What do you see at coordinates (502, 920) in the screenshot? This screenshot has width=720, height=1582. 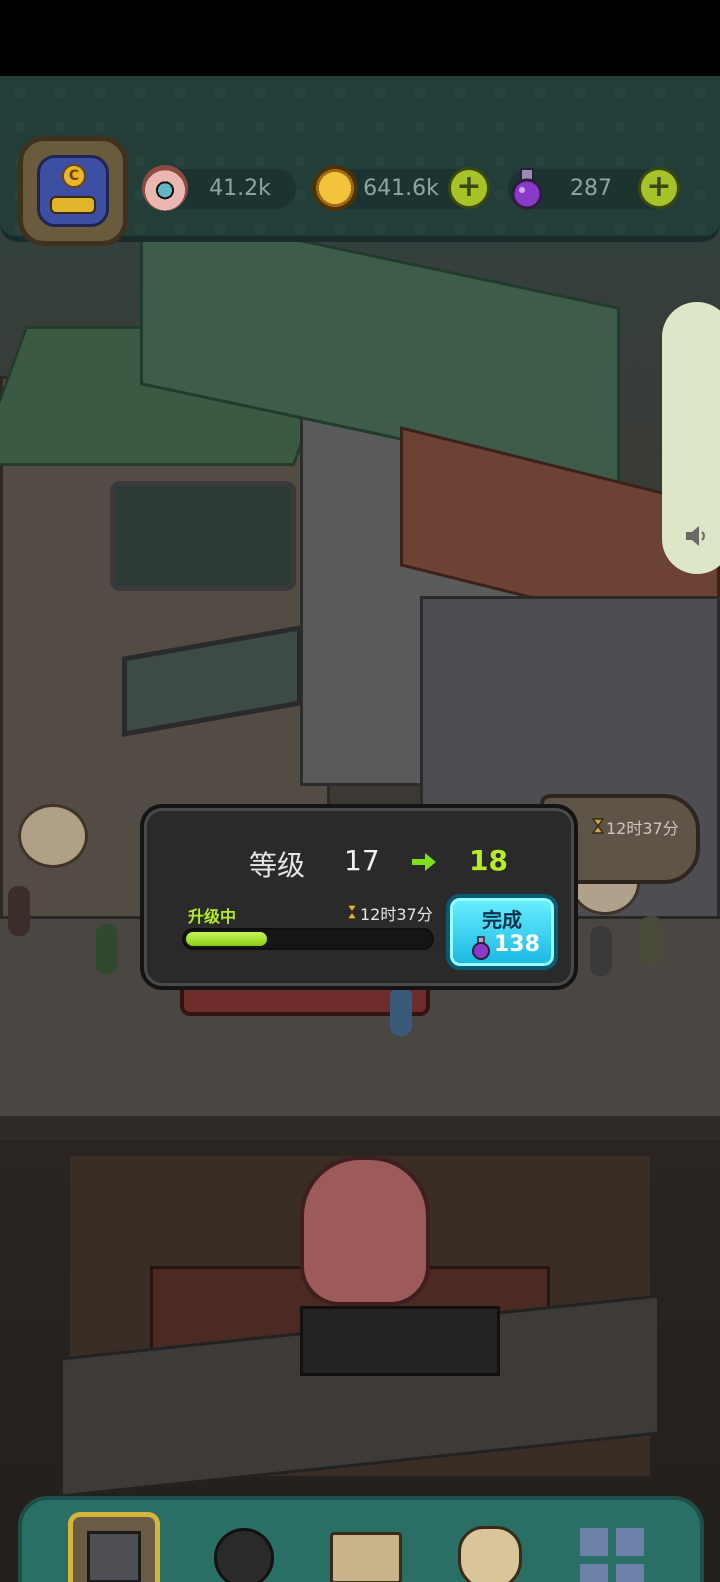 I see `complete-label: 完成` at bounding box center [502, 920].